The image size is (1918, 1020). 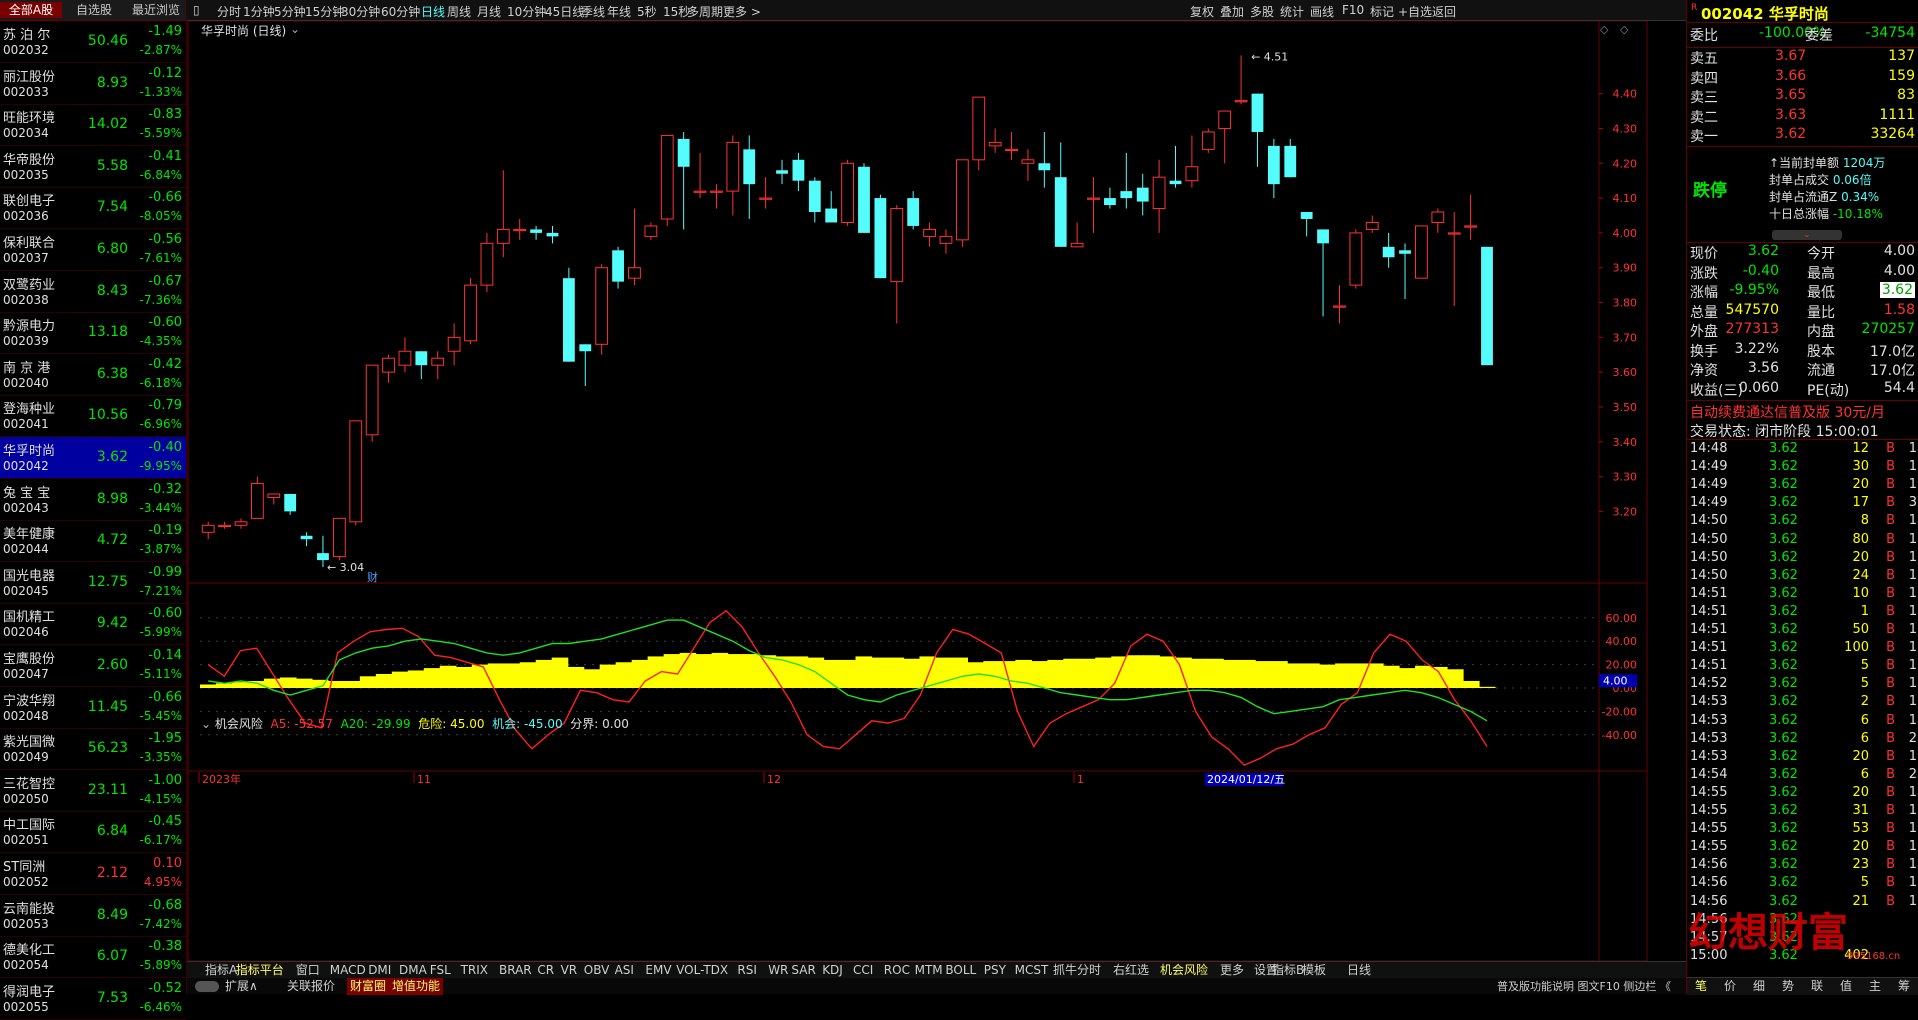 What do you see at coordinates (1730, 986) in the screenshot?
I see `tick-tab: 价` at bounding box center [1730, 986].